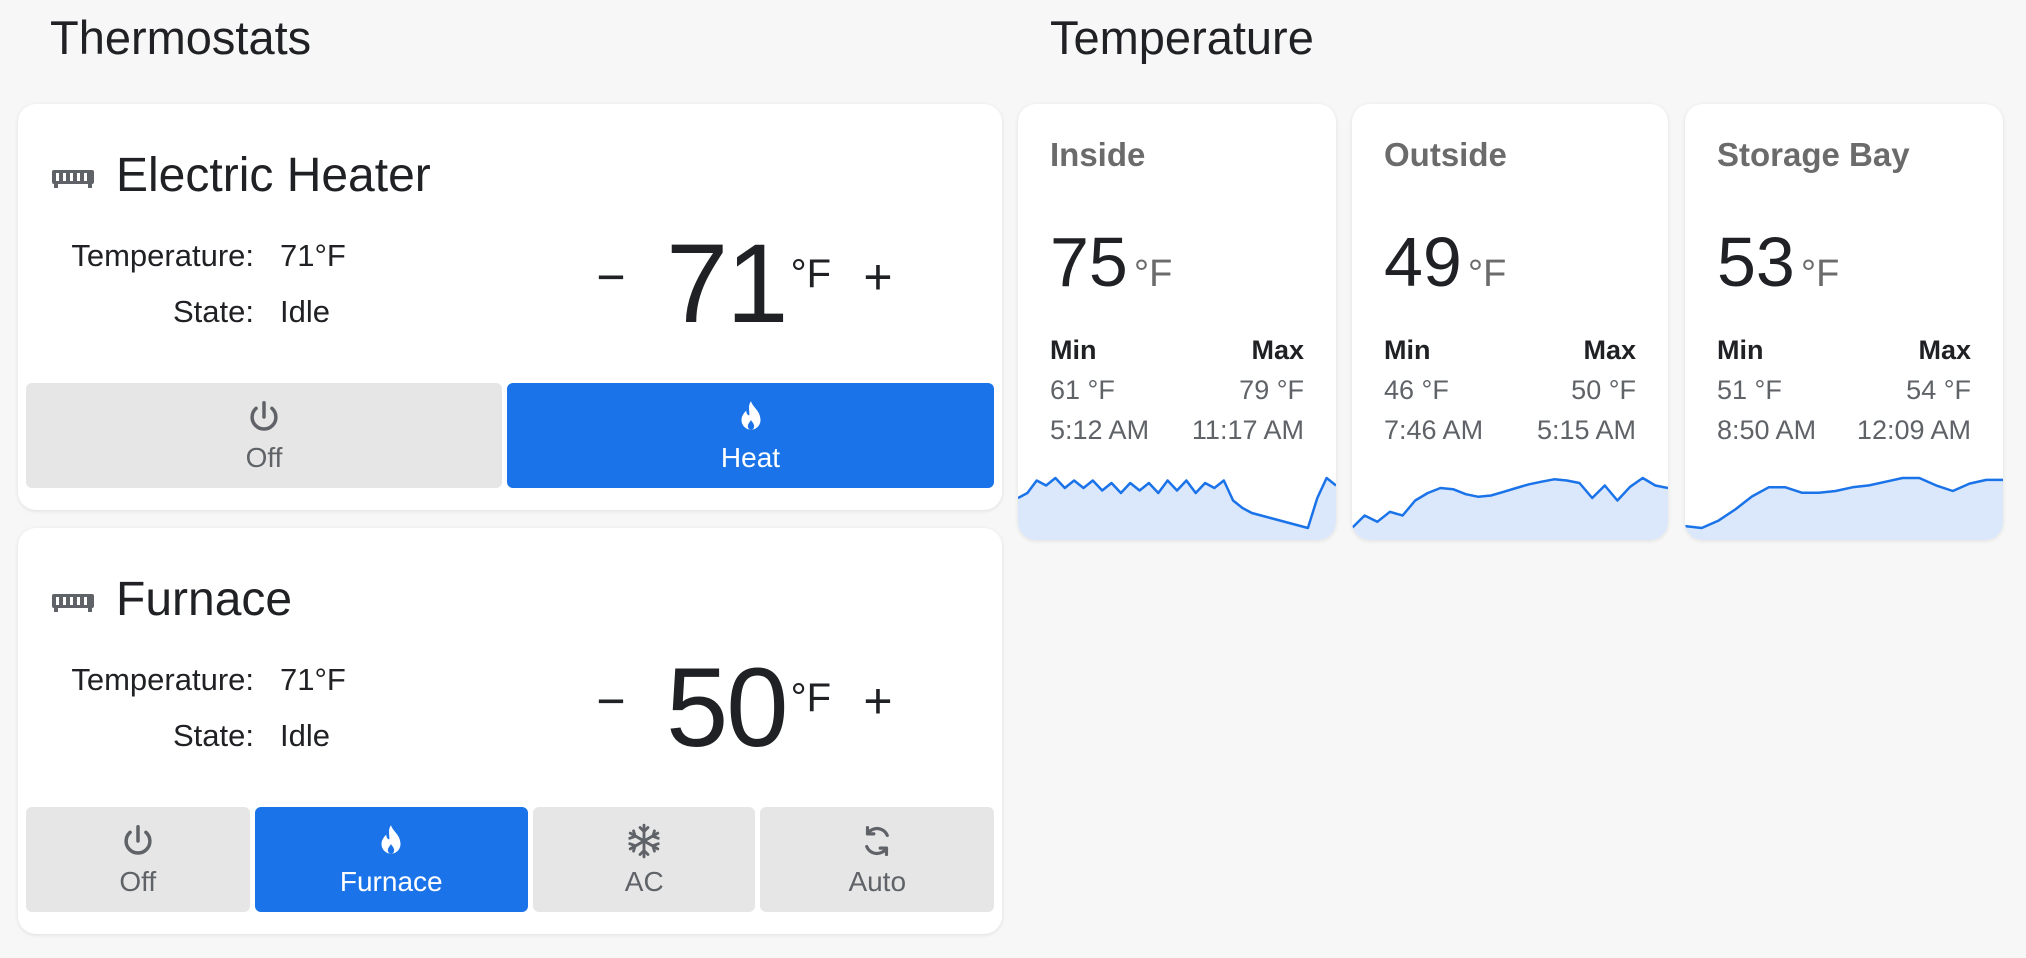 This screenshot has height=958, width=2026. Describe the element at coordinates (273, 175) in the screenshot. I see `thermostat-name: Electric Heater` at that location.